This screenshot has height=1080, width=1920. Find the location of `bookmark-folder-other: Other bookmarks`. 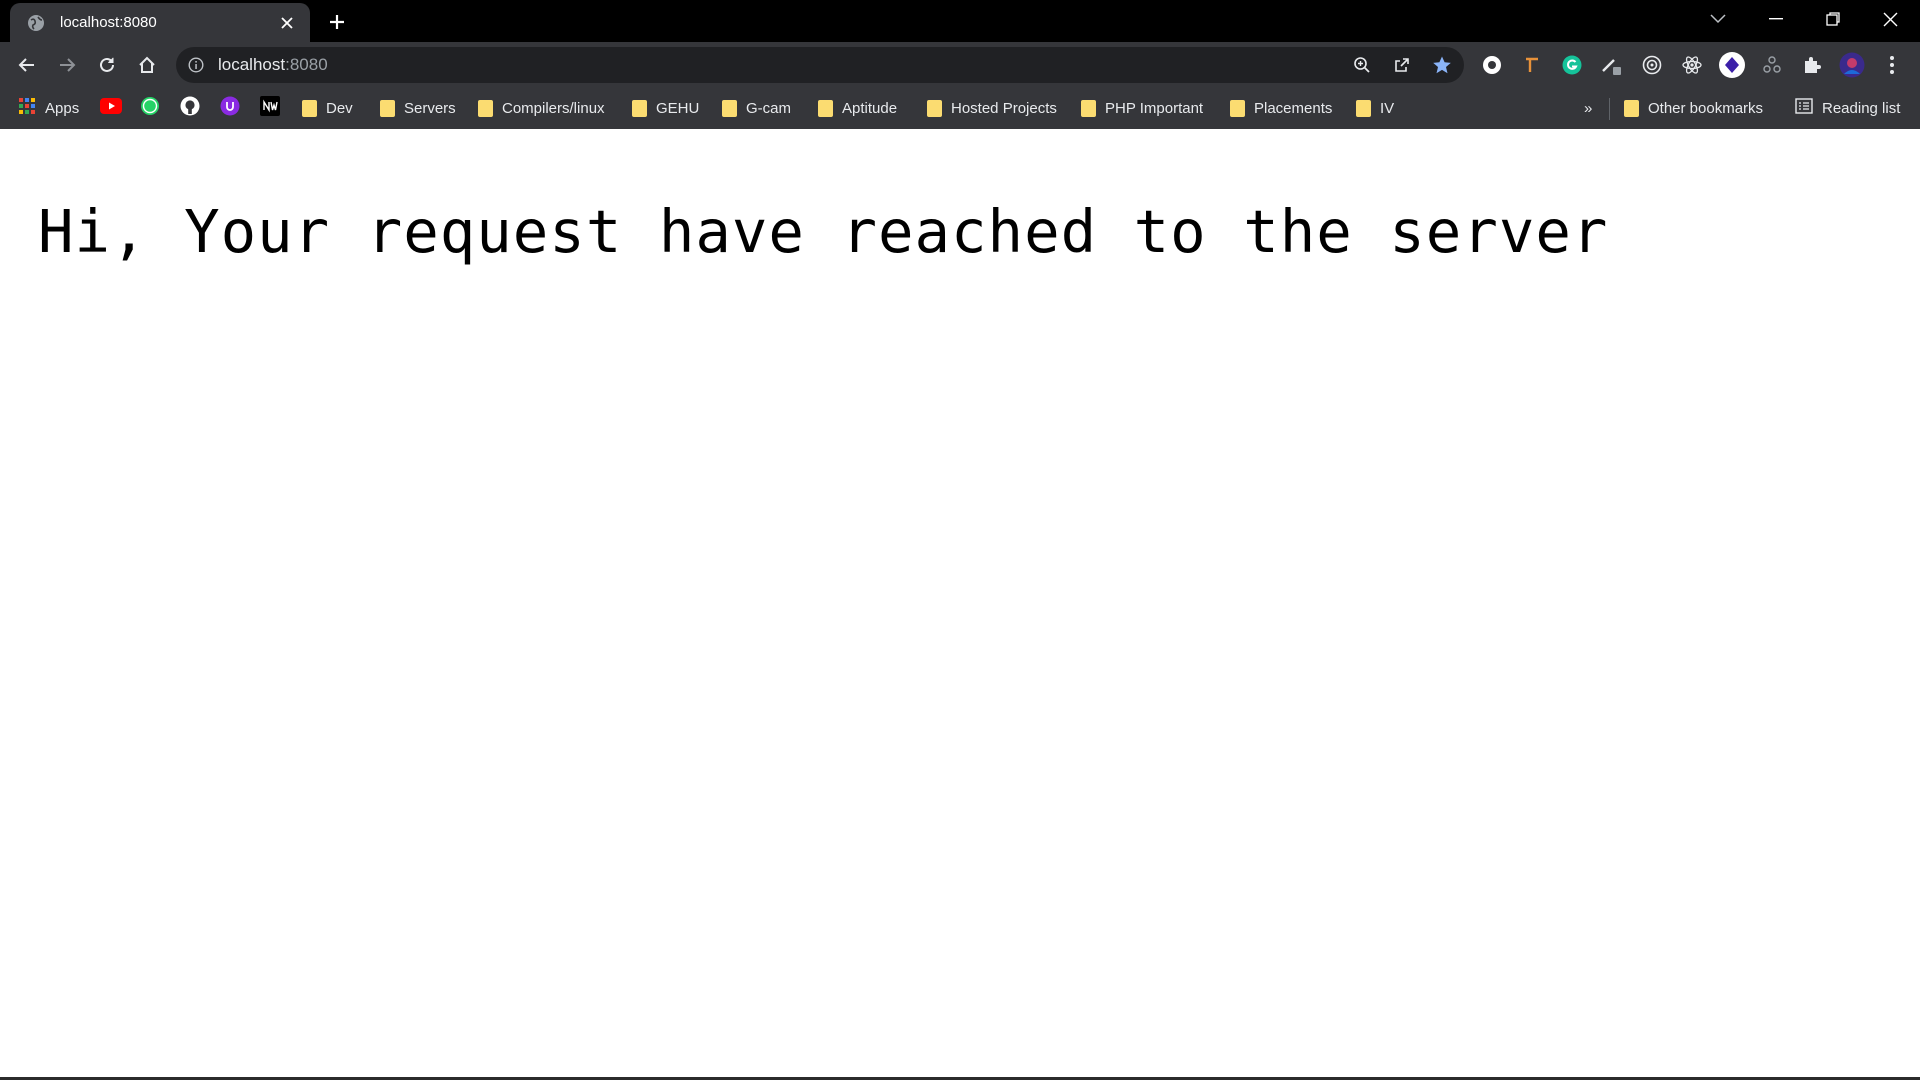

bookmark-folder-other: Other bookmarks is located at coordinates (1693, 108).